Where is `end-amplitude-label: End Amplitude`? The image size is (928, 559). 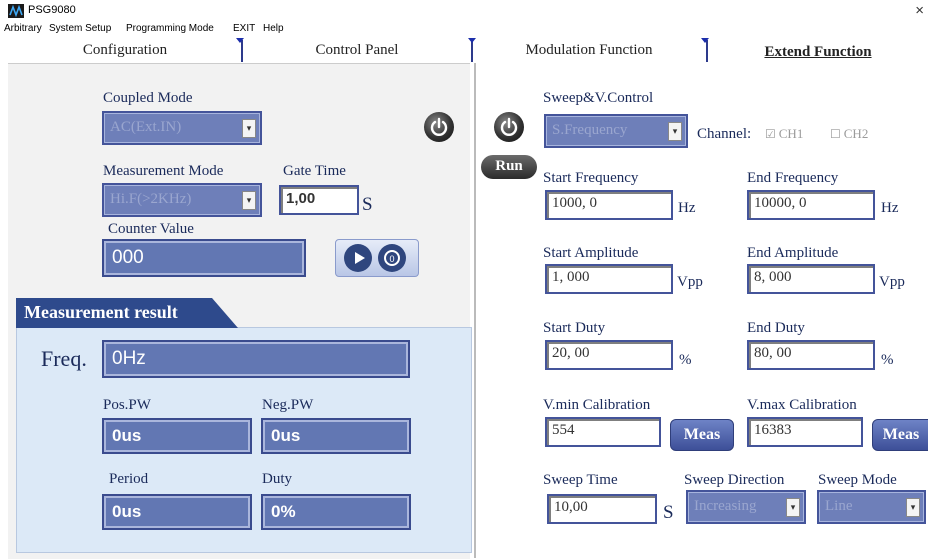
end-amplitude-label: End Amplitude is located at coordinates (793, 253).